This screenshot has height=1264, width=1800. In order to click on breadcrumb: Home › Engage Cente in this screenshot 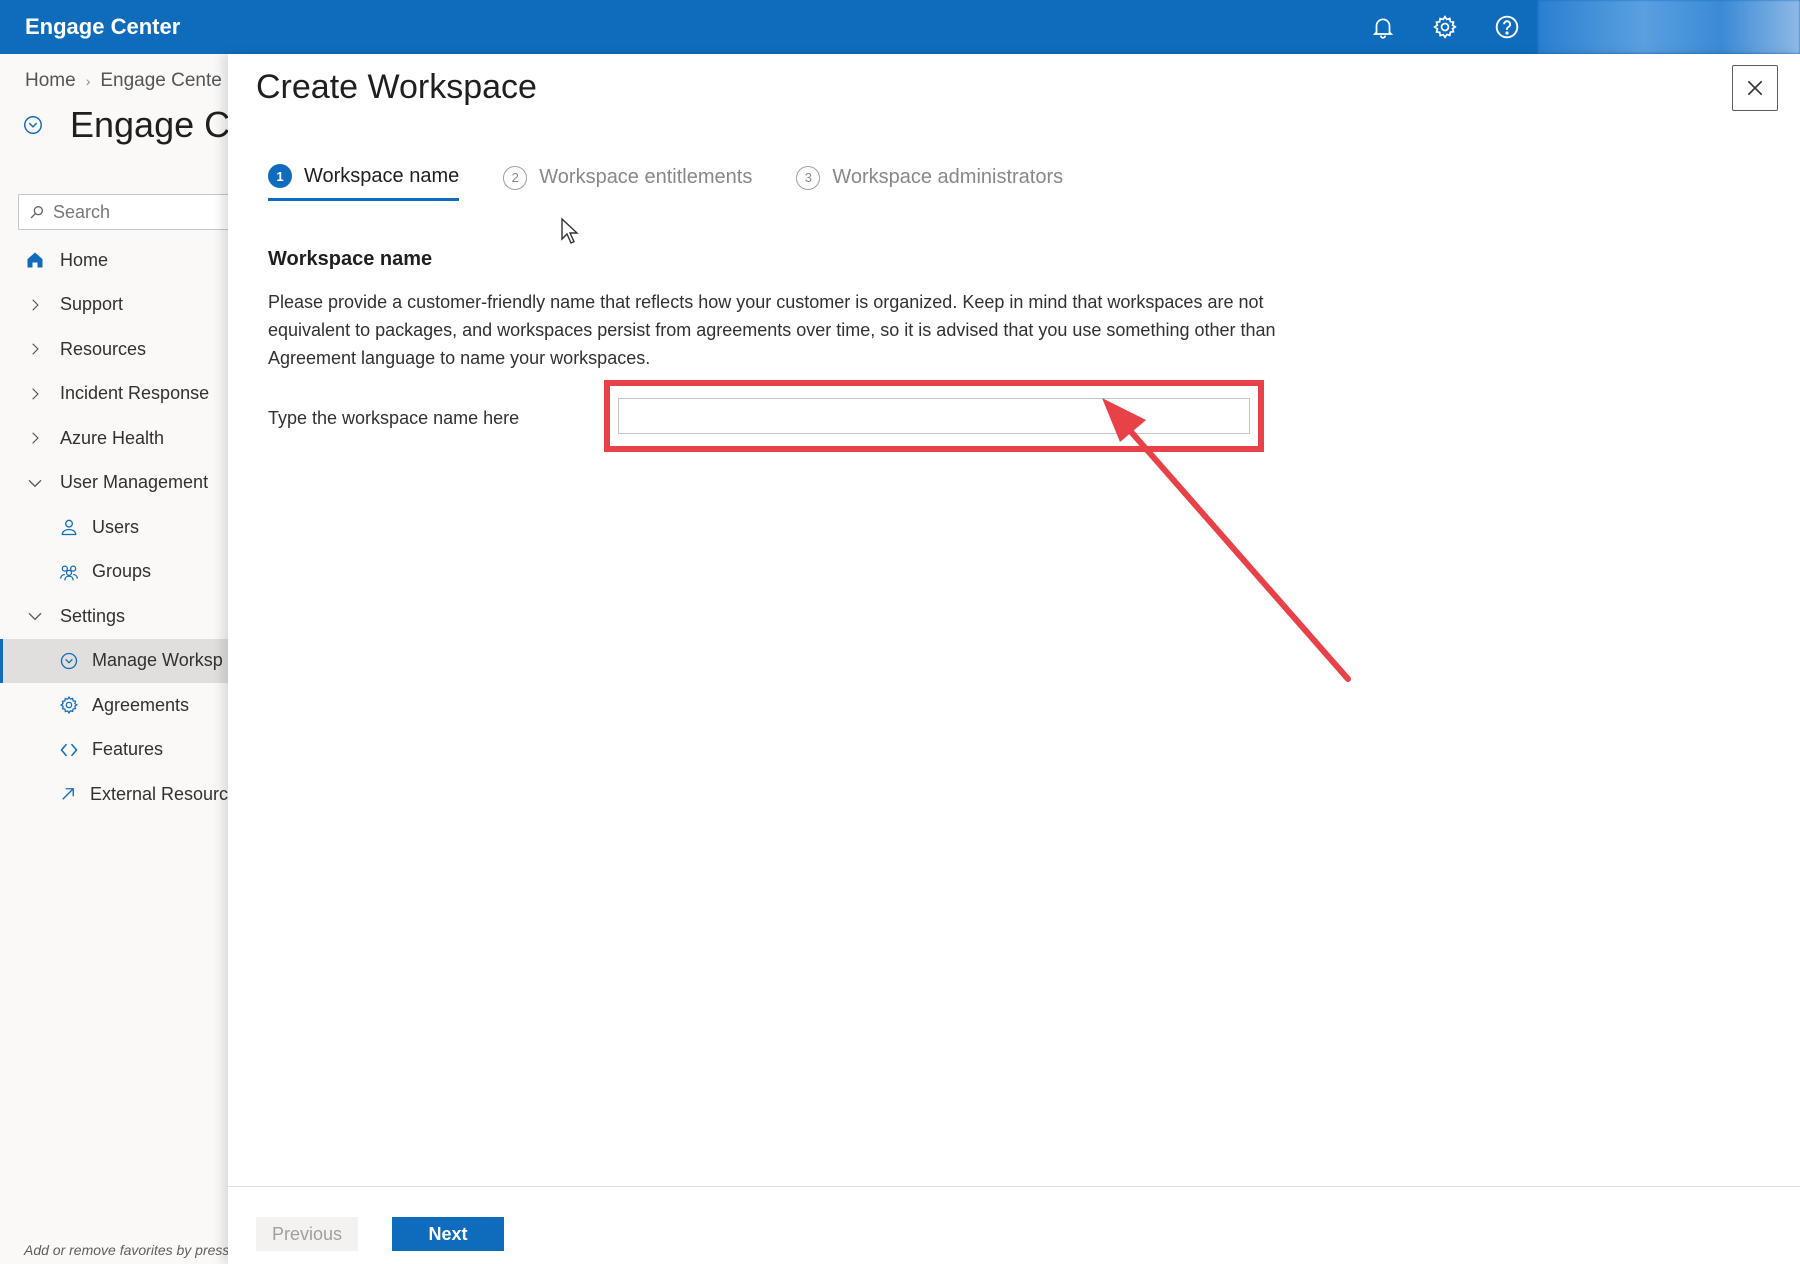, I will do `click(123, 81)`.